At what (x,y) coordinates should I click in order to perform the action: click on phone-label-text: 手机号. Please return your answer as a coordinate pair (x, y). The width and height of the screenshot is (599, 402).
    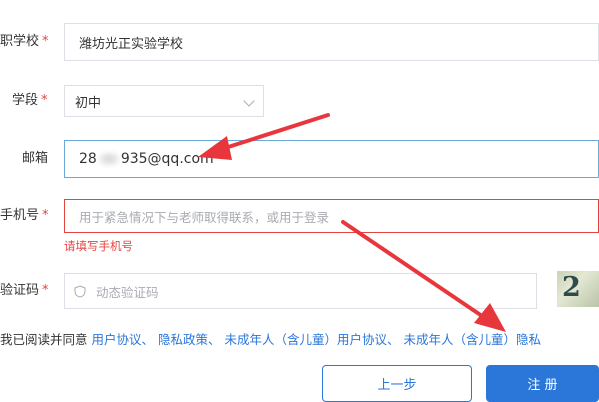
    Looking at the image, I should click on (20, 215).